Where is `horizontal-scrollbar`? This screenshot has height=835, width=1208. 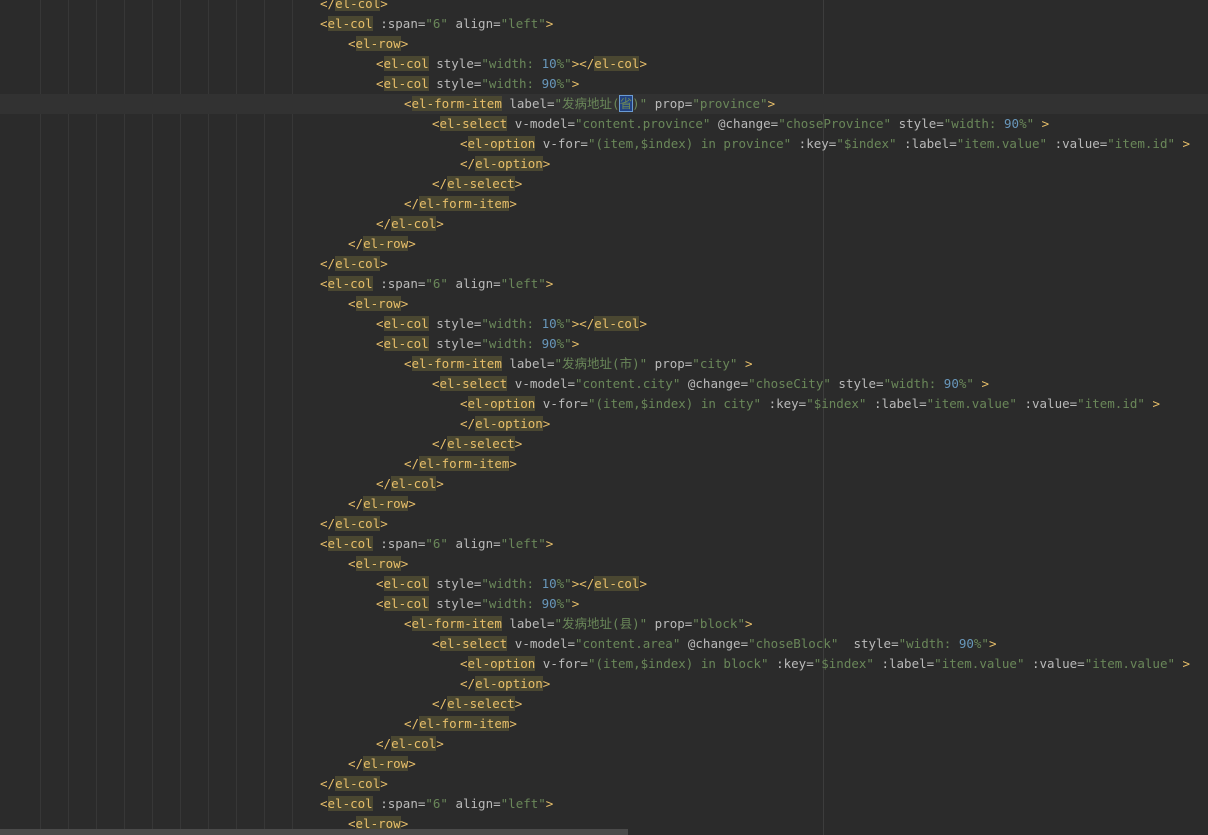
horizontal-scrollbar is located at coordinates (314, 832).